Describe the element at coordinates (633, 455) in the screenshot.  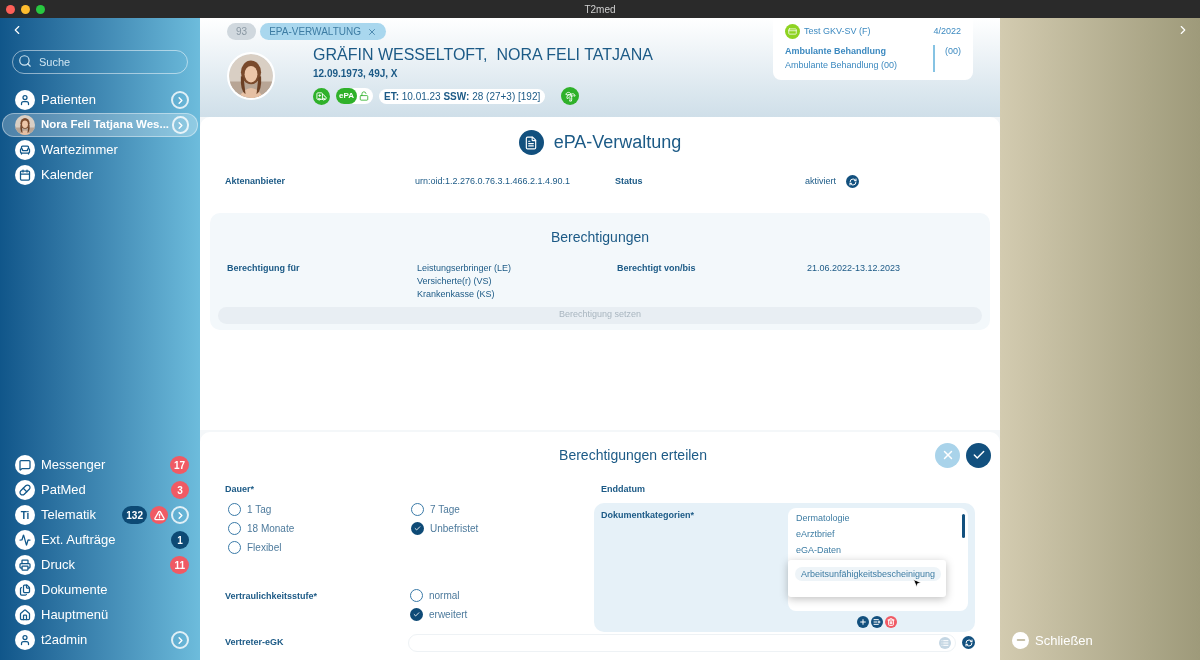
I see `card-title: Berechtigungen erteilen` at that location.